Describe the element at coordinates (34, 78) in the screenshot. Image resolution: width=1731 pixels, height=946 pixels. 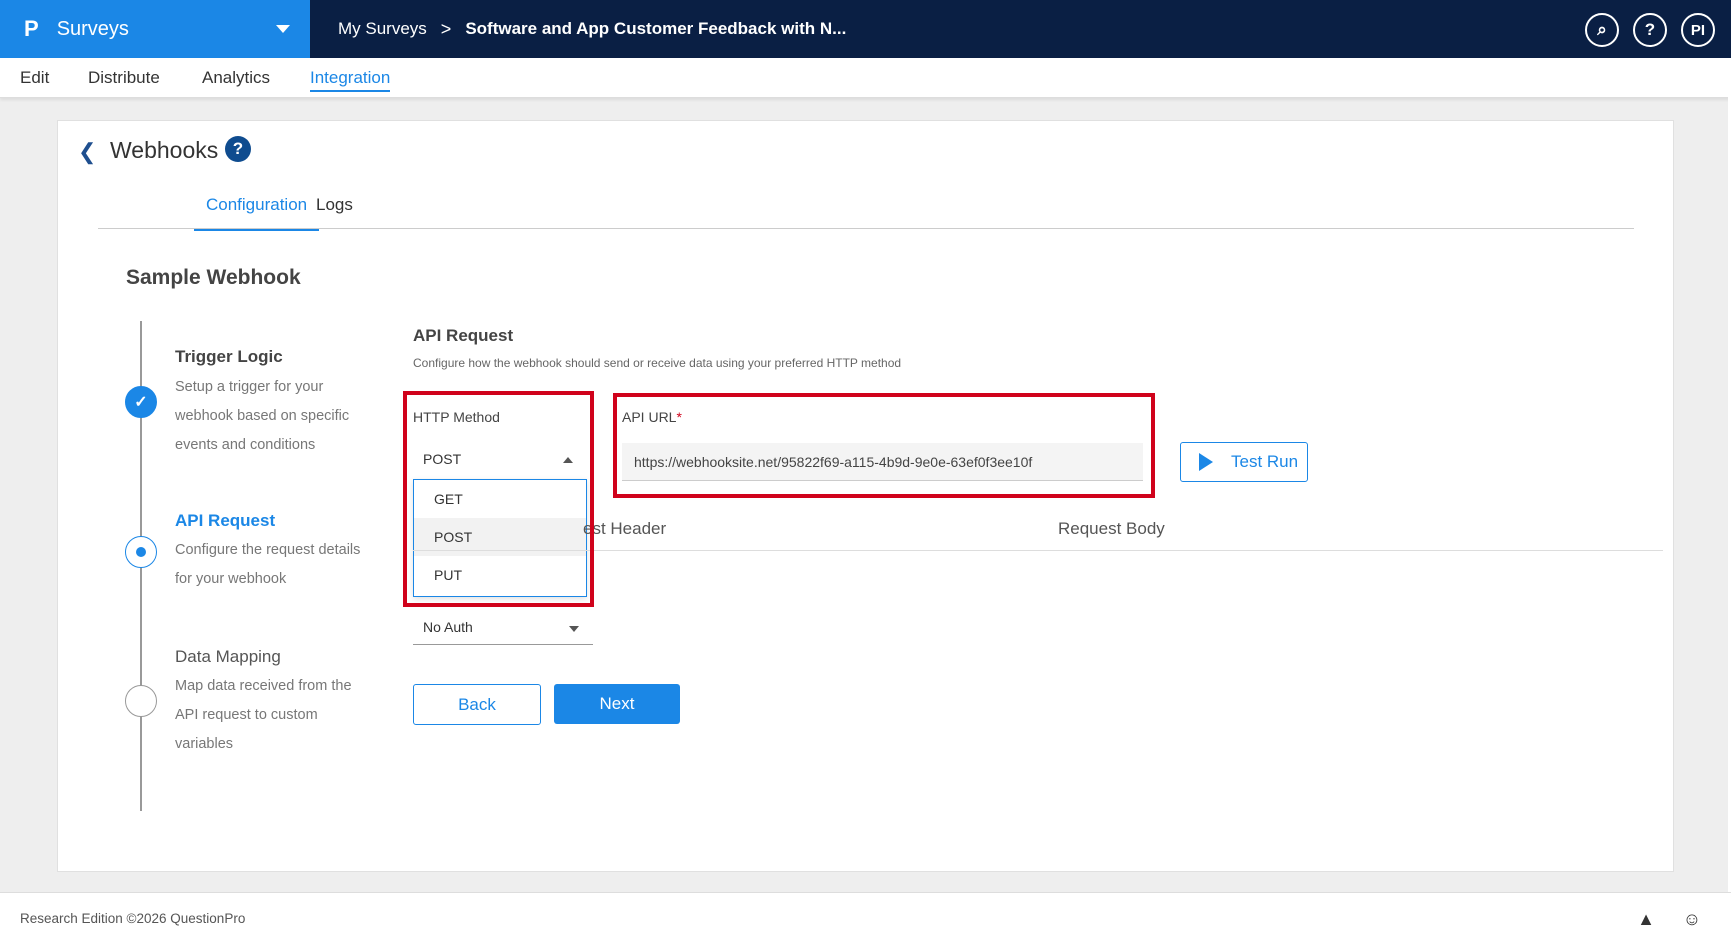
I see `tab-edit: Edit` at that location.